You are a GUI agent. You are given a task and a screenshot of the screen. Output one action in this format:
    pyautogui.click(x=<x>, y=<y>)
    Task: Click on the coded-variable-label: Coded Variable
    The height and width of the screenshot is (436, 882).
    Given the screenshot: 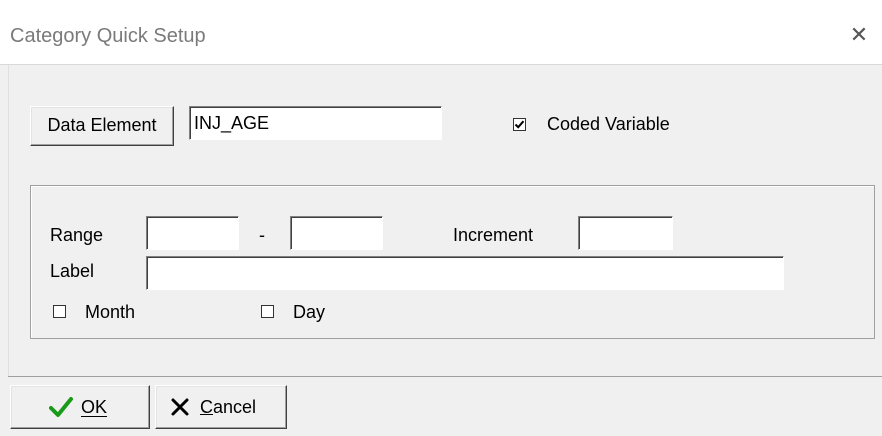 What is the action you would take?
    pyautogui.click(x=608, y=124)
    